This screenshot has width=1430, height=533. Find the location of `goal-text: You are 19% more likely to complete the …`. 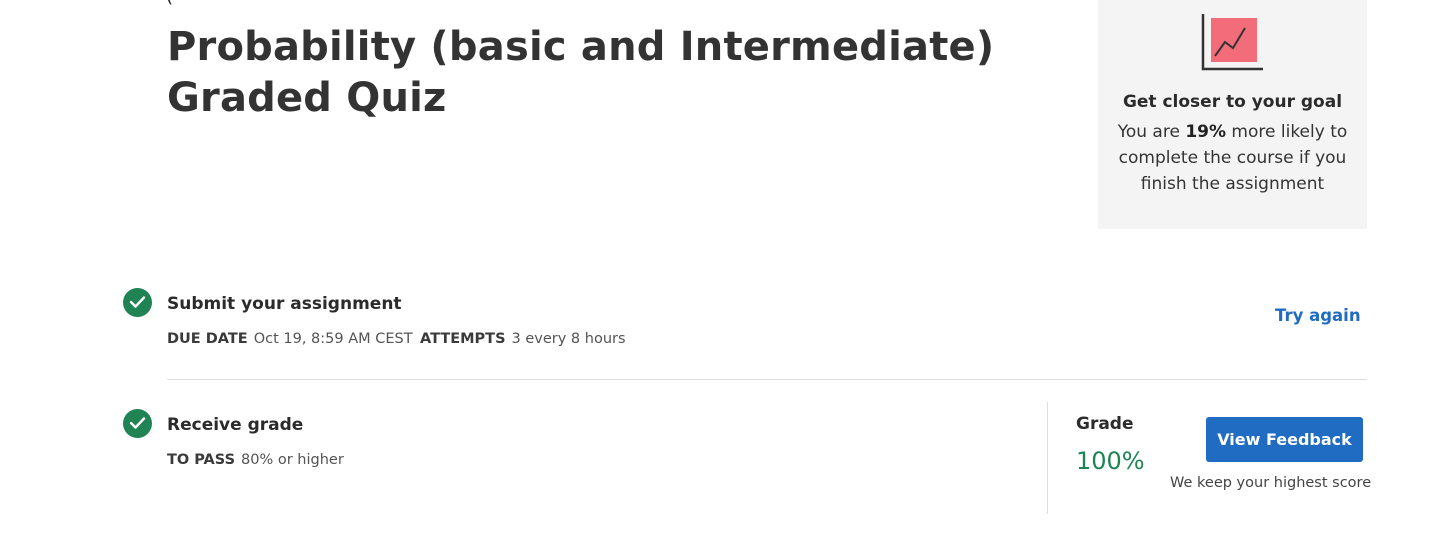

goal-text: You are 19% more likely to complete the … is located at coordinates (1232, 158).